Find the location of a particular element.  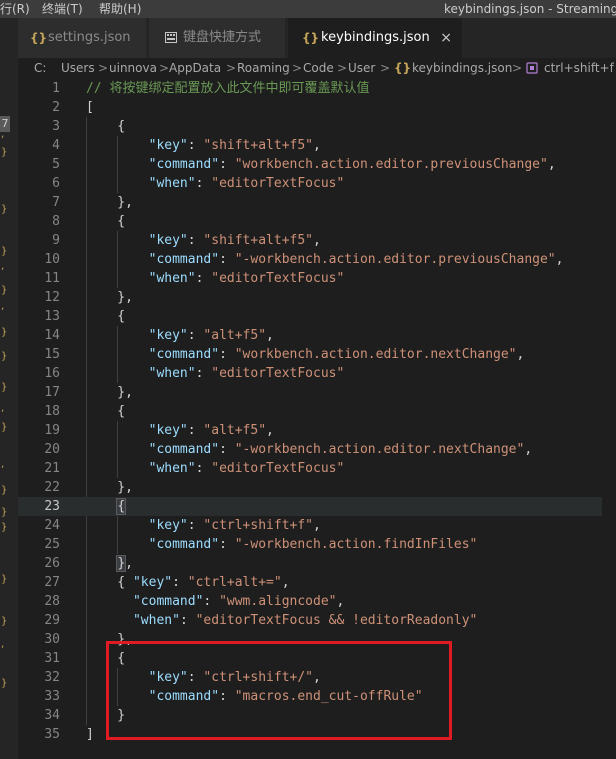

code-text: "key": "alt+f5", is located at coordinates (180, 430).